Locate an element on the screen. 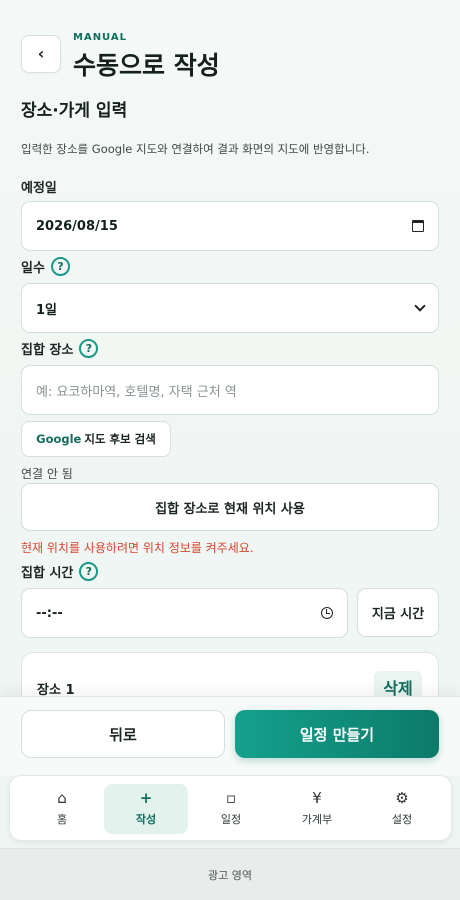 Image resolution: width=460 pixels, height=900 pixels. ad-area: 광고 영역 is located at coordinates (230, 874).